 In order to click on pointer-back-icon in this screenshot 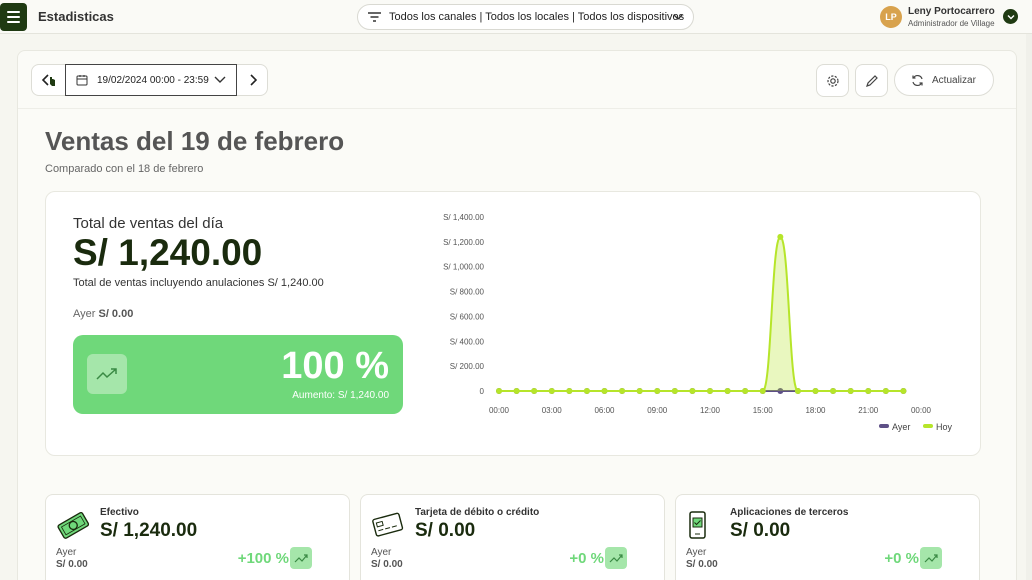, I will do `click(48, 80)`.